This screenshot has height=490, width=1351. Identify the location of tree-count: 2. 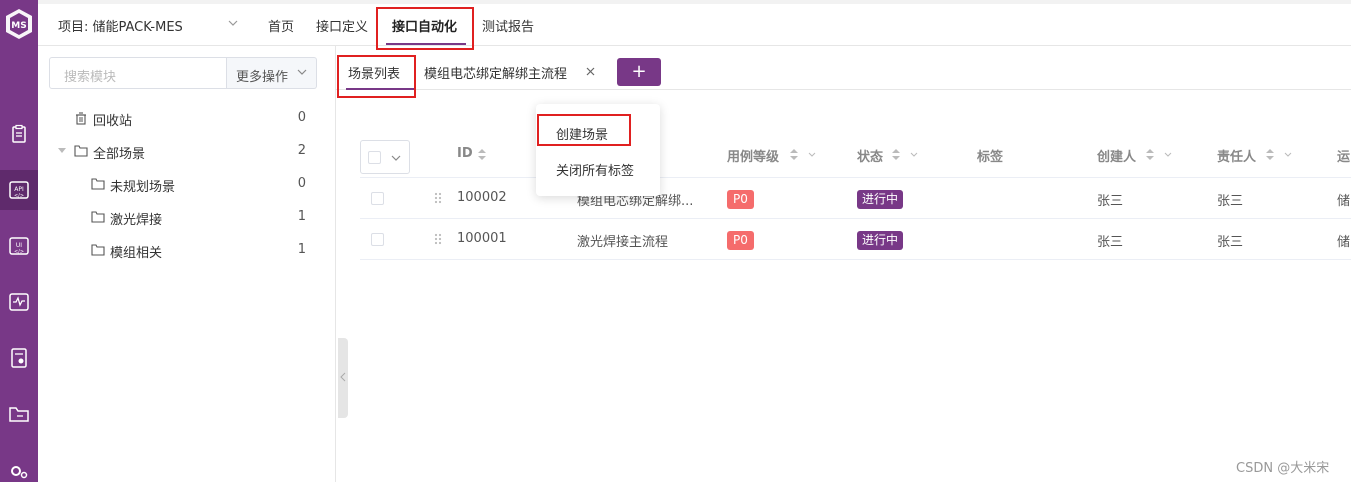
(301, 150).